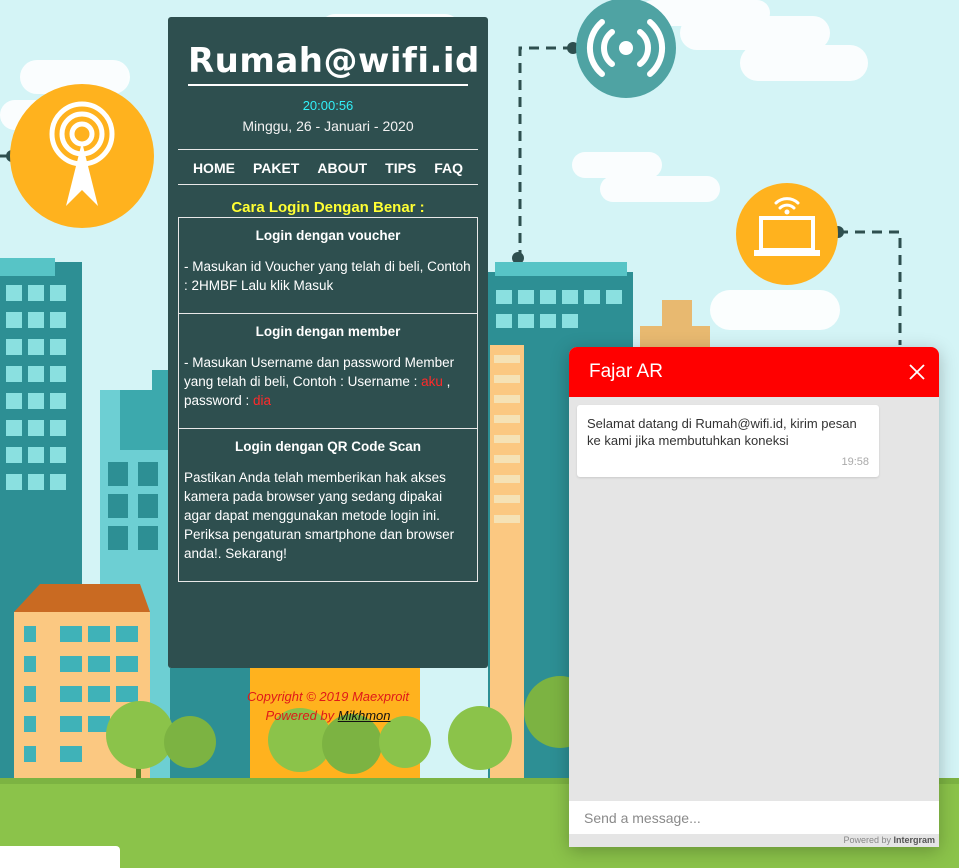  What do you see at coordinates (914, 840) in the screenshot?
I see `intergram-brand: Intergram` at bounding box center [914, 840].